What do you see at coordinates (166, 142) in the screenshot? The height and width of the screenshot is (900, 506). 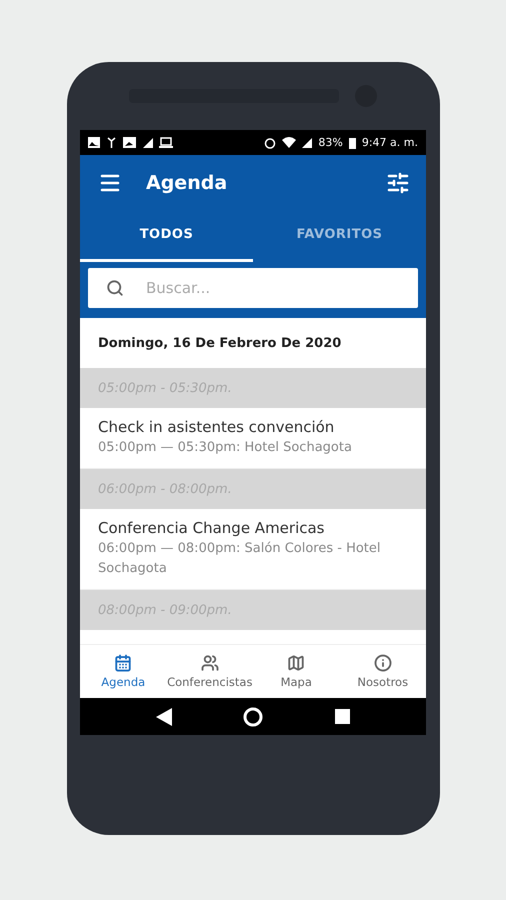 I see `laptop-icon` at bounding box center [166, 142].